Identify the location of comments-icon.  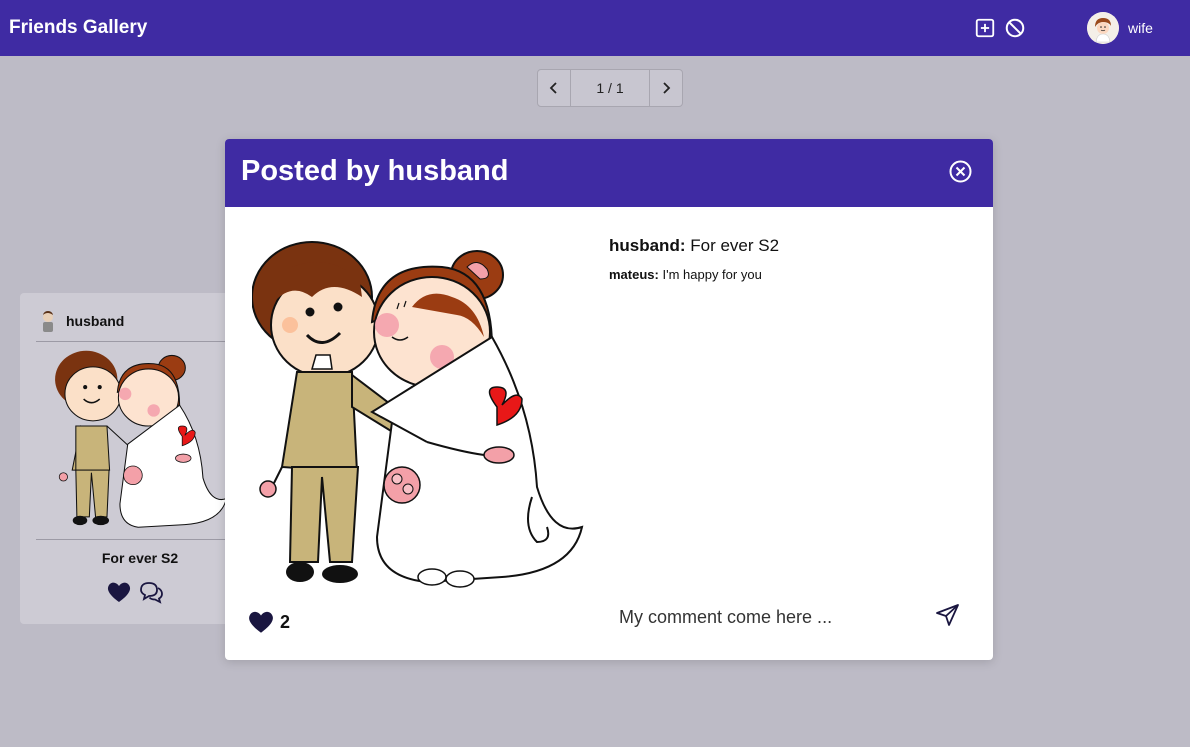
(151, 592).